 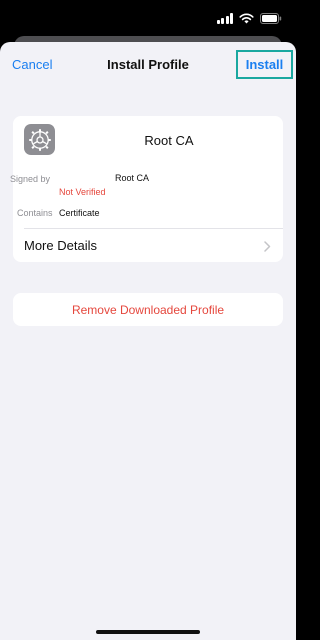 What do you see at coordinates (246, 18) in the screenshot?
I see `wifi-icon` at bounding box center [246, 18].